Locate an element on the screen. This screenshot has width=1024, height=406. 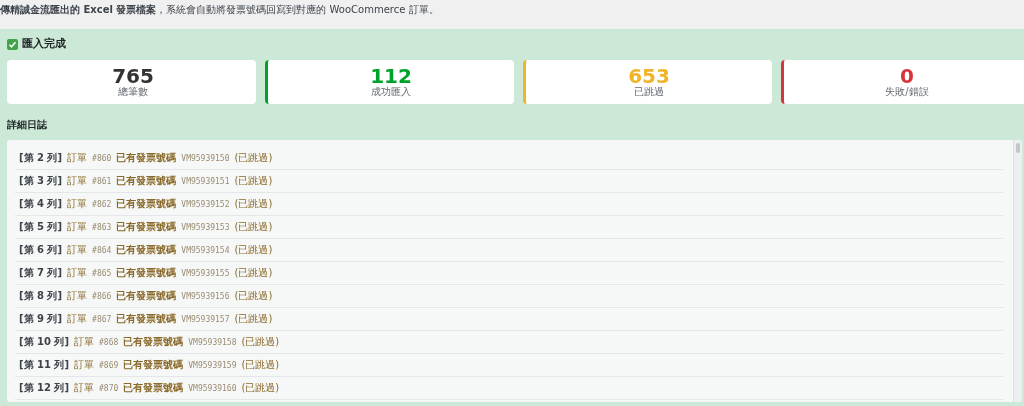
stat-label: 成功匯入 is located at coordinates (391, 92).